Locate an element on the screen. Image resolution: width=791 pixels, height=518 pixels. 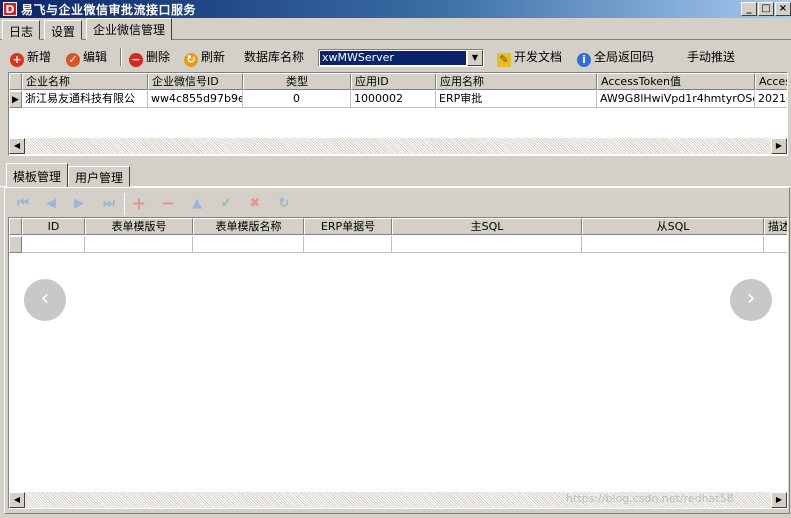
col-main-sql: 主SQL is located at coordinates (487, 226).